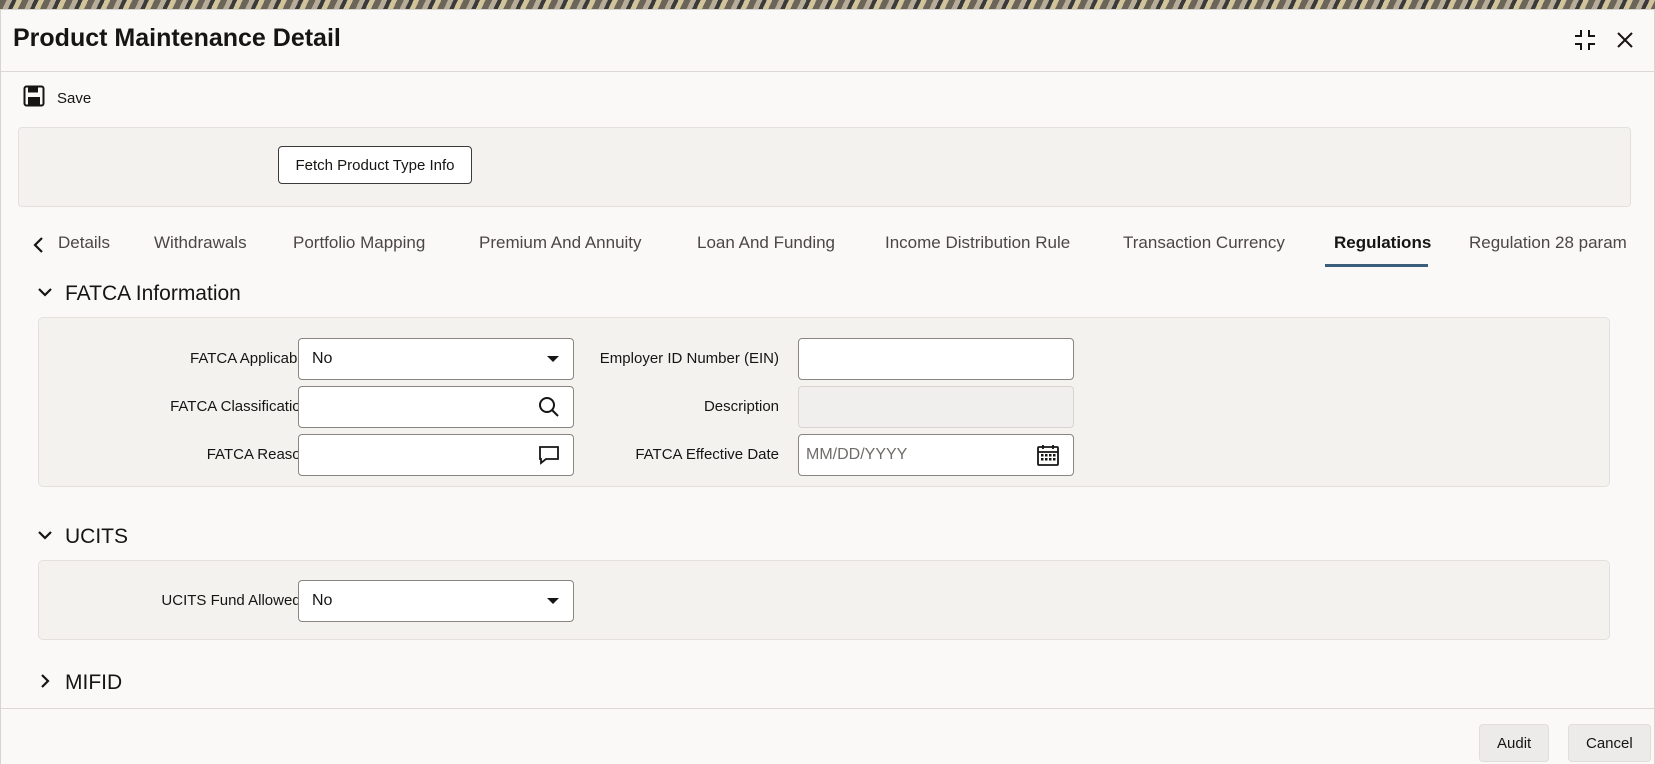 The width and height of the screenshot is (1655, 764). Describe the element at coordinates (375, 165) in the screenshot. I see `fetch-product-type-info-button: Fetch Product Type Info` at that location.